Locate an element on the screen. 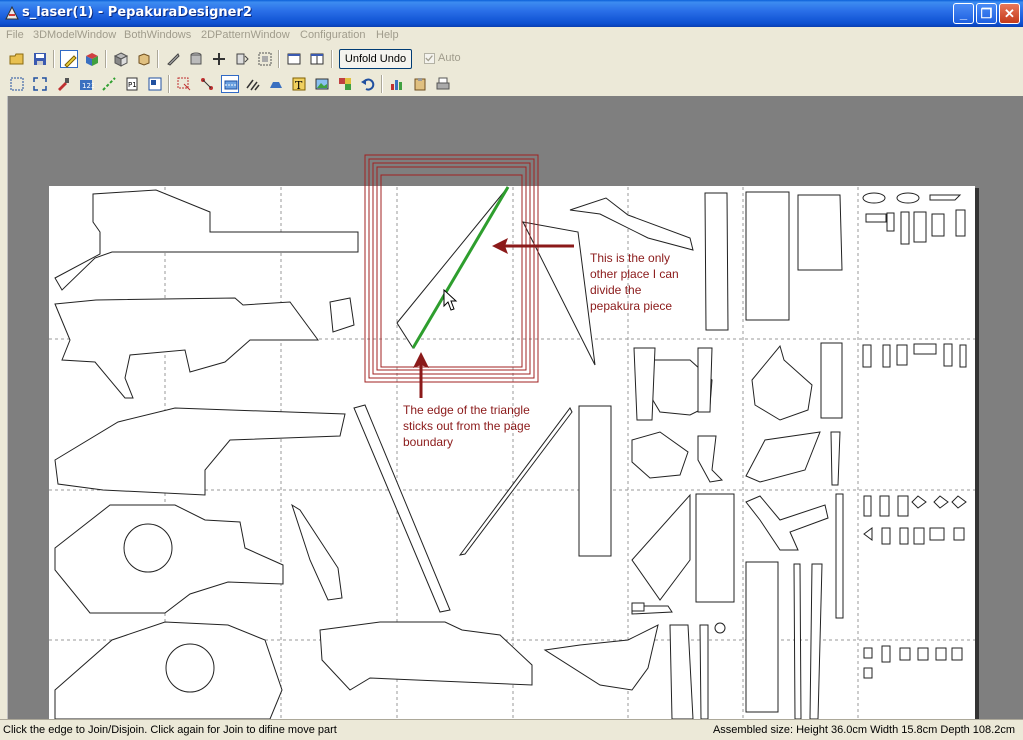 This screenshot has width=1023, height=740. part-box-fold is located at coordinates (820, 232).